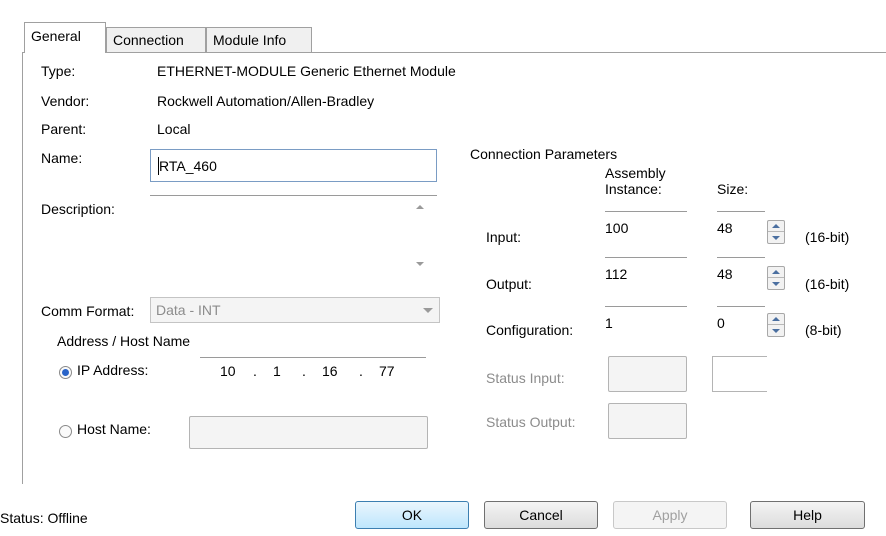 Image resolution: width=886 pixels, height=536 pixels. Describe the element at coordinates (124, 341) in the screenshot. I see `address-group-label: Address / Host Name` at that location.